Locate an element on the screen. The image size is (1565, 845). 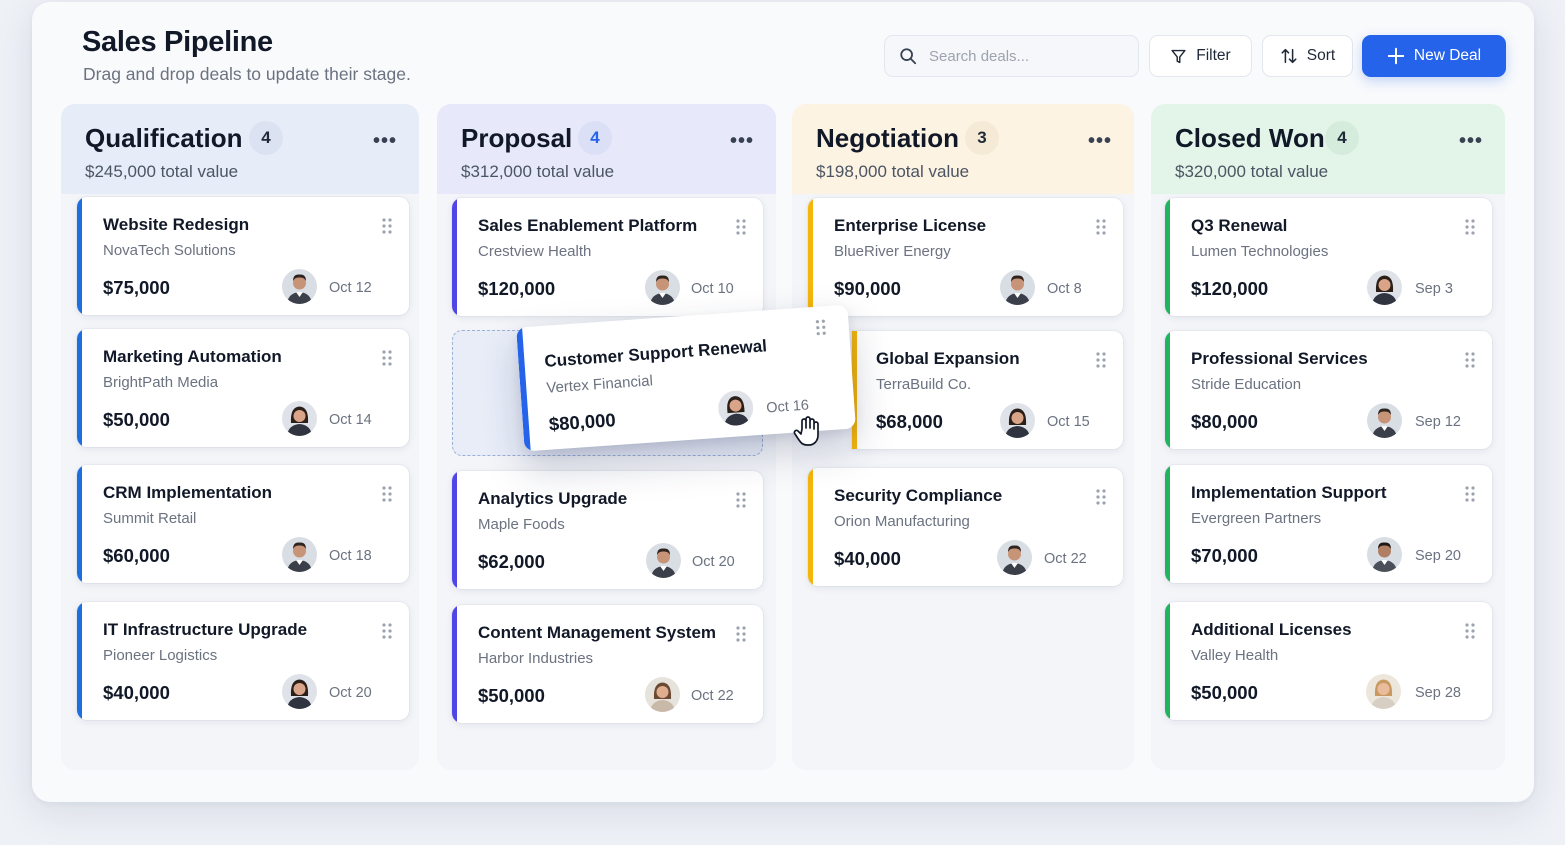
deal-company: Summit Retail is located at coordinates (150, 518).